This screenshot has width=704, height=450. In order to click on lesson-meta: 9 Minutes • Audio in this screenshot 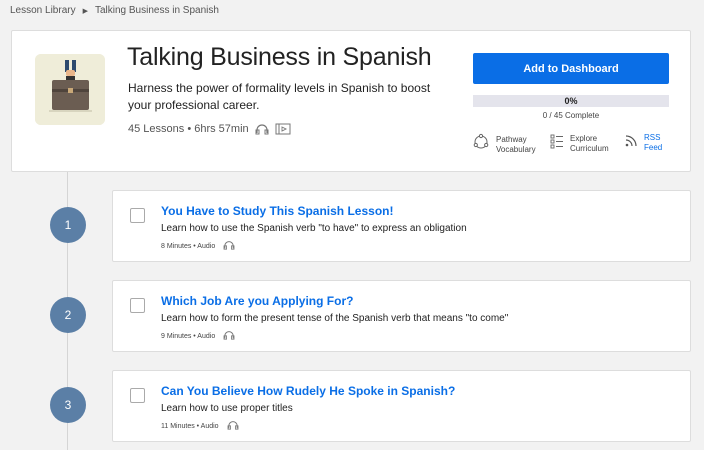, I will do `click(198, 336)`.